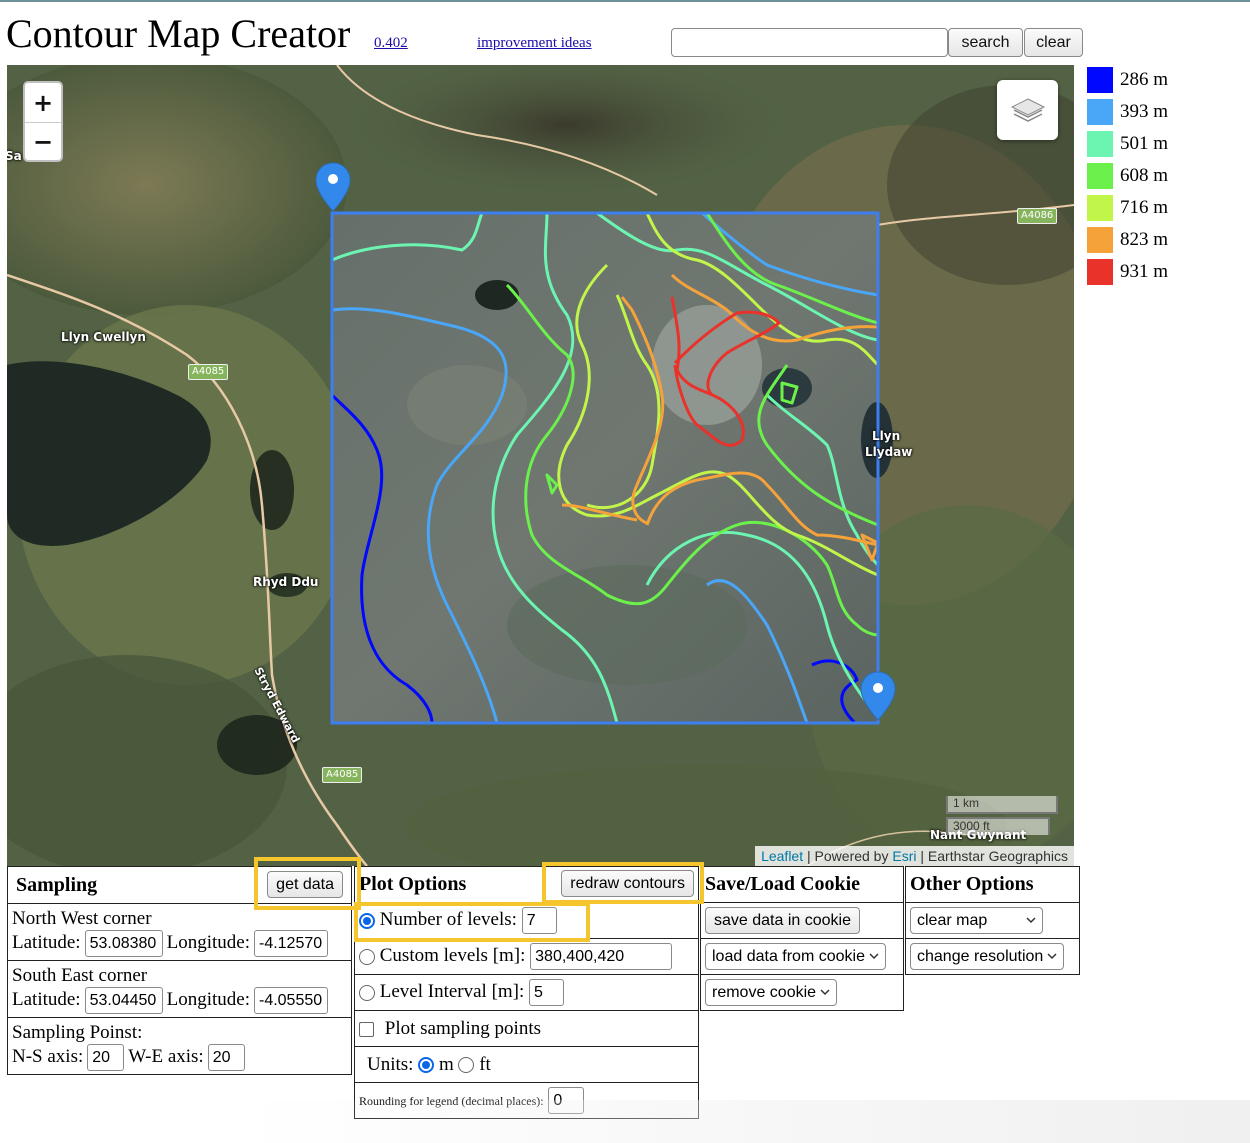 This screenshot has height=1143, width=1250. What do you see at coordinates (1052, 956) in the screenshot?
I see `chevron-down-icon` at bounding box center [1052, 956].